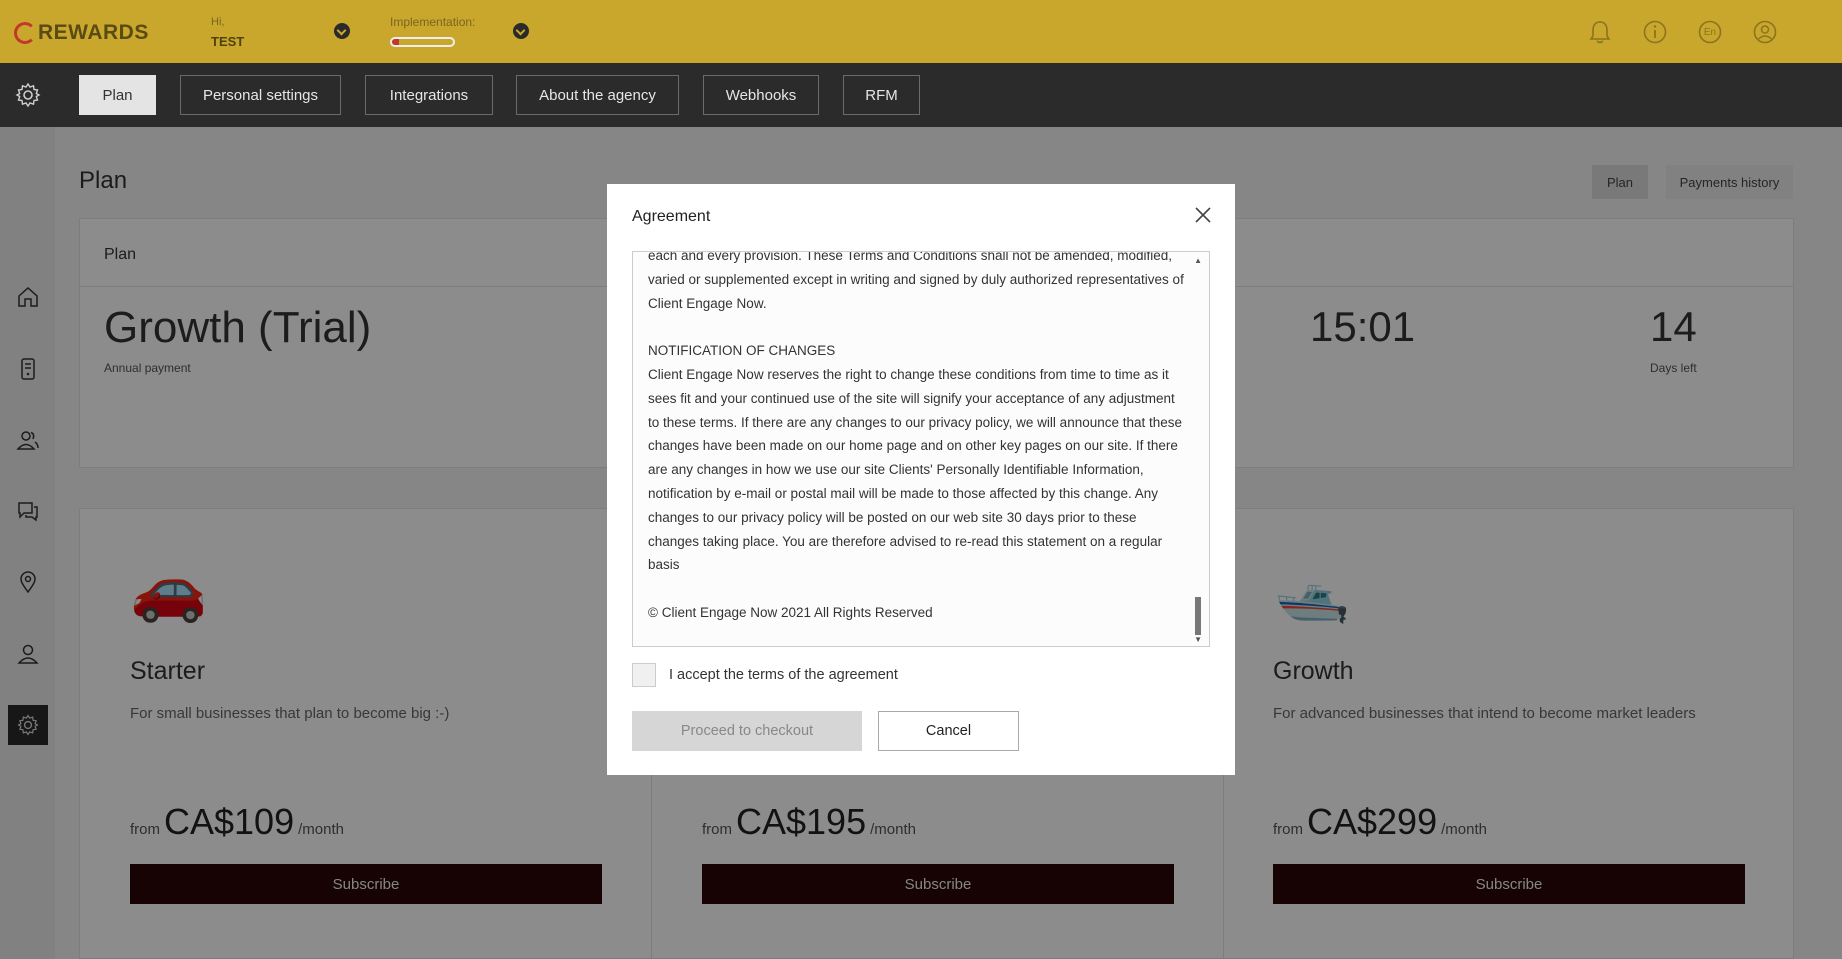  I want to click on tab-integrations: Integrations, so click(429, 95).